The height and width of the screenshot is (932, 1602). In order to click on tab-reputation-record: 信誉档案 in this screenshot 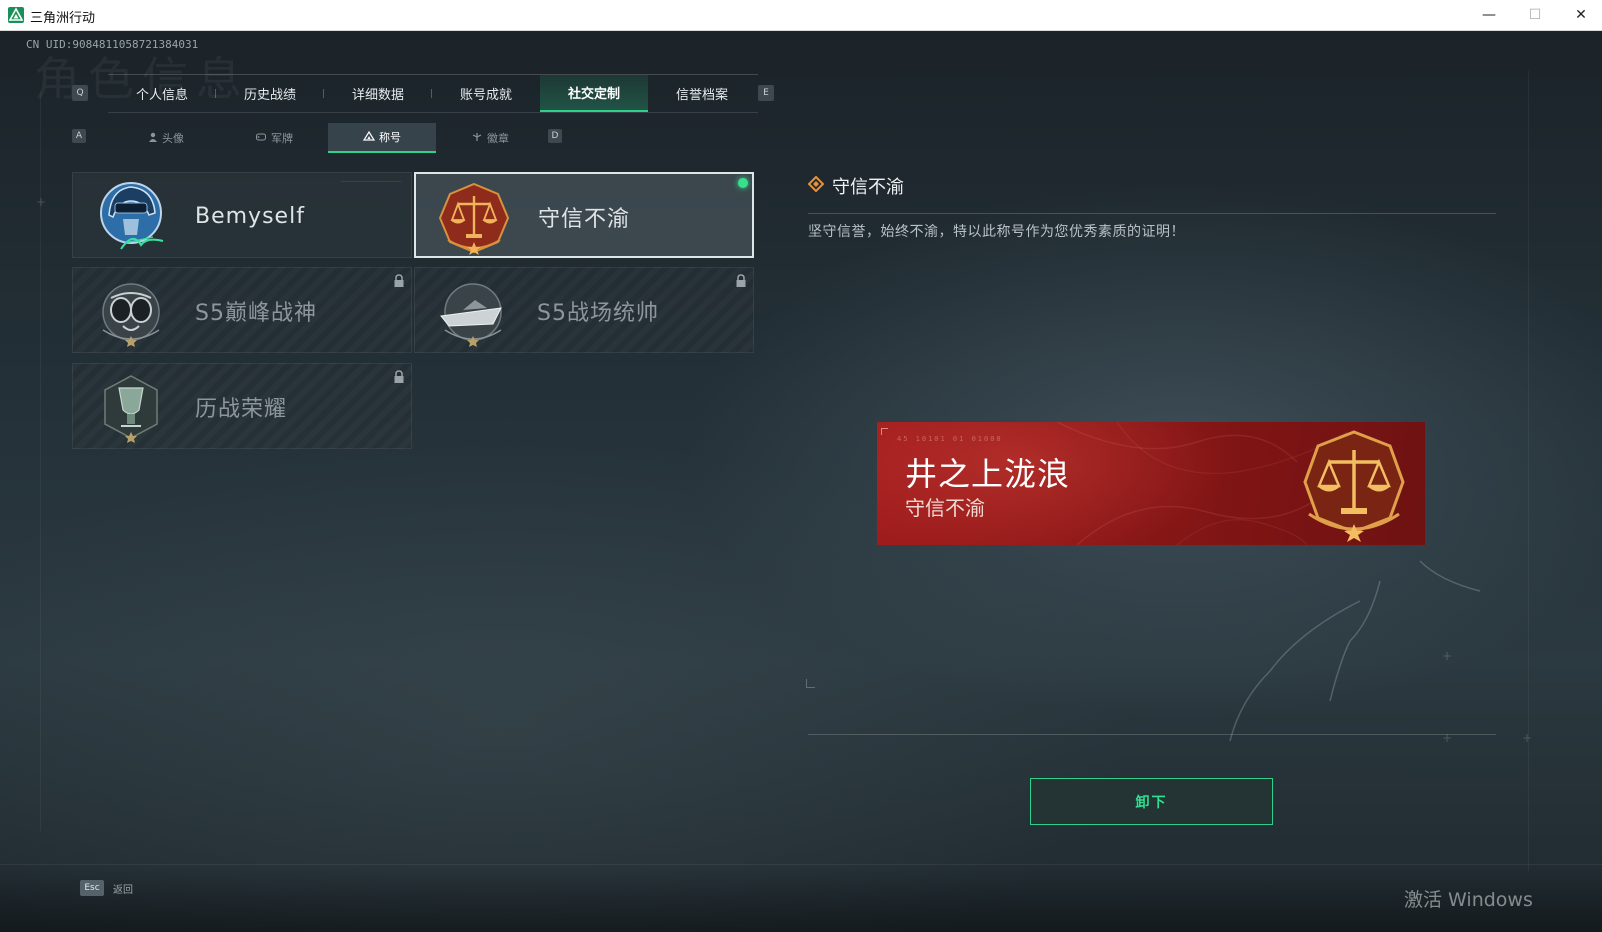, I will do `click(702, 93)`.